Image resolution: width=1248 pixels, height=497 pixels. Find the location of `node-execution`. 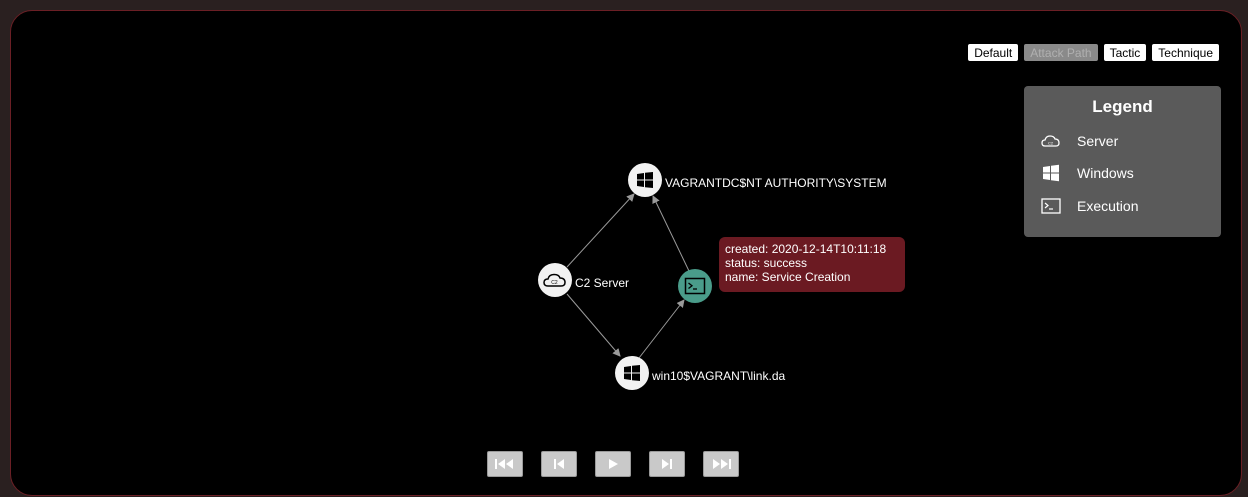

node-execution is located at coordinates (695, 286).